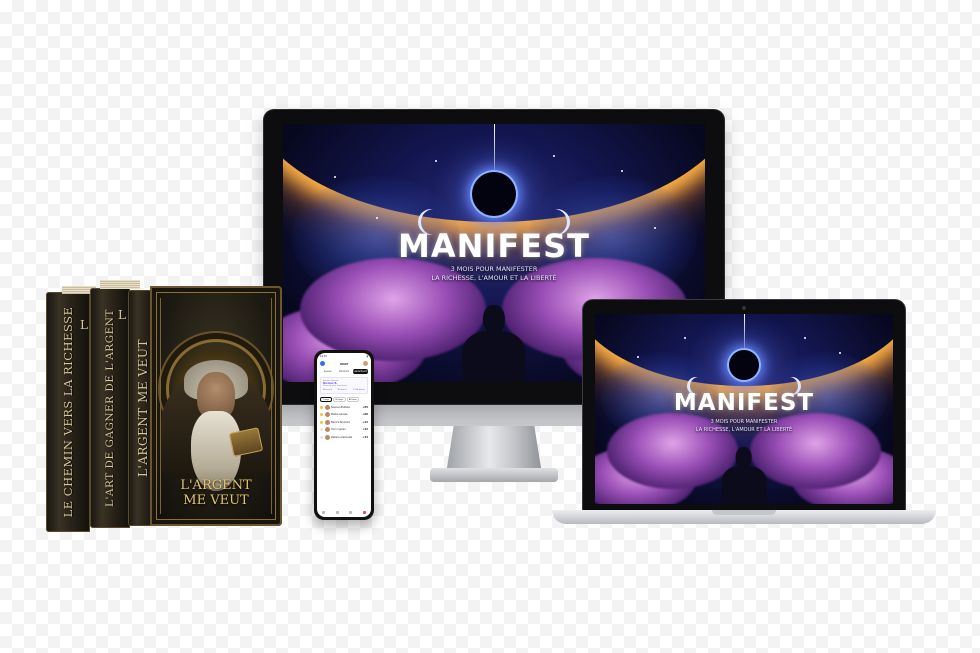 This screenshot has width=980, height=653. I want to click on chat-icon, so click(351, 512).